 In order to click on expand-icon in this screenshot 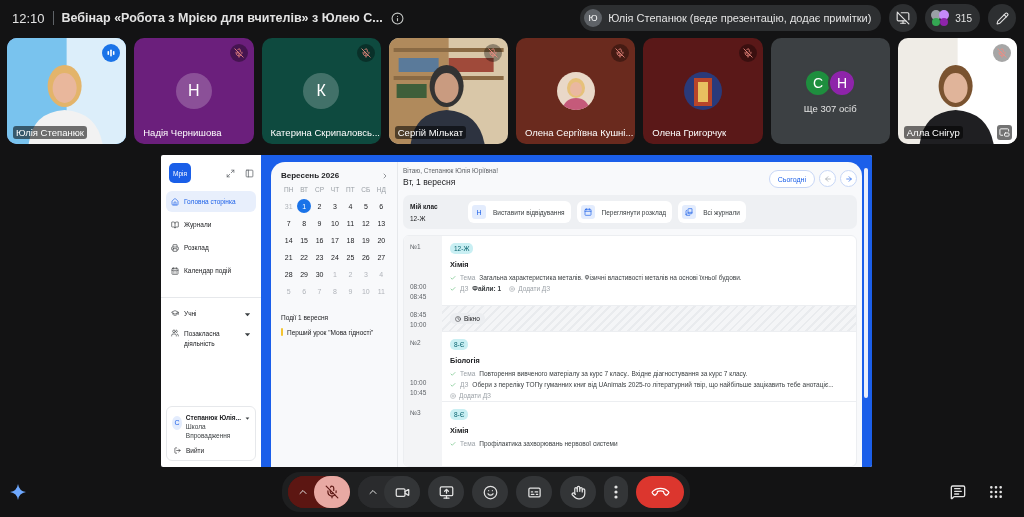, I will do `click(230, 173)`.